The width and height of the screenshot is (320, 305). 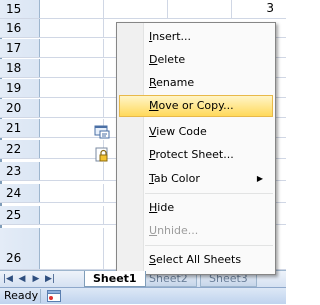 I want to click on menu-item-view-code: View Code, so click(x=183, y=132).